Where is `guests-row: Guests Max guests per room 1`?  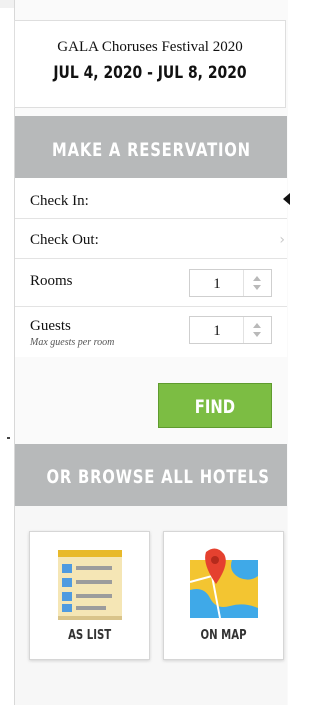 guests-row: Guests Max guests per room 1 is located at coordinates (151, 332).